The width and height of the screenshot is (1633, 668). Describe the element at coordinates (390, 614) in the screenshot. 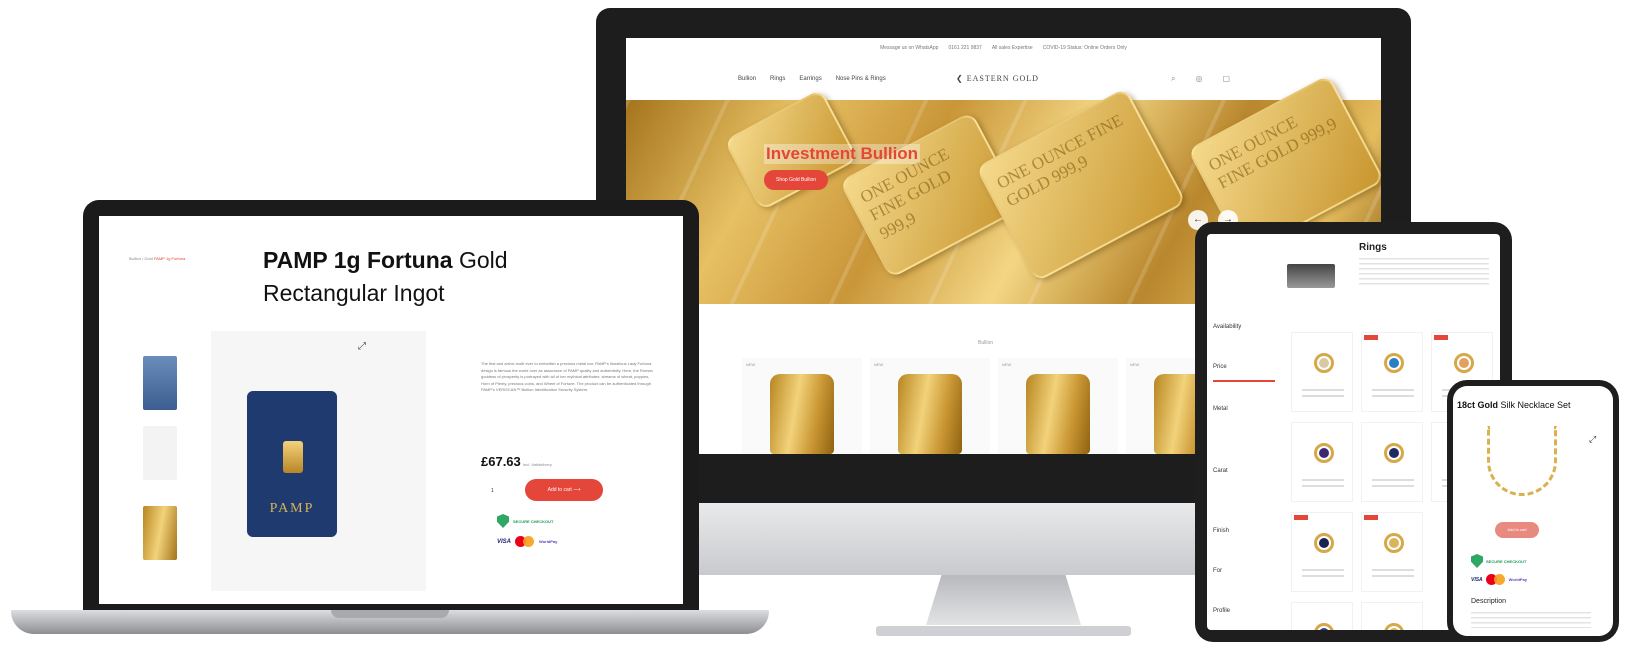

I see `laptop-notch` at that location.